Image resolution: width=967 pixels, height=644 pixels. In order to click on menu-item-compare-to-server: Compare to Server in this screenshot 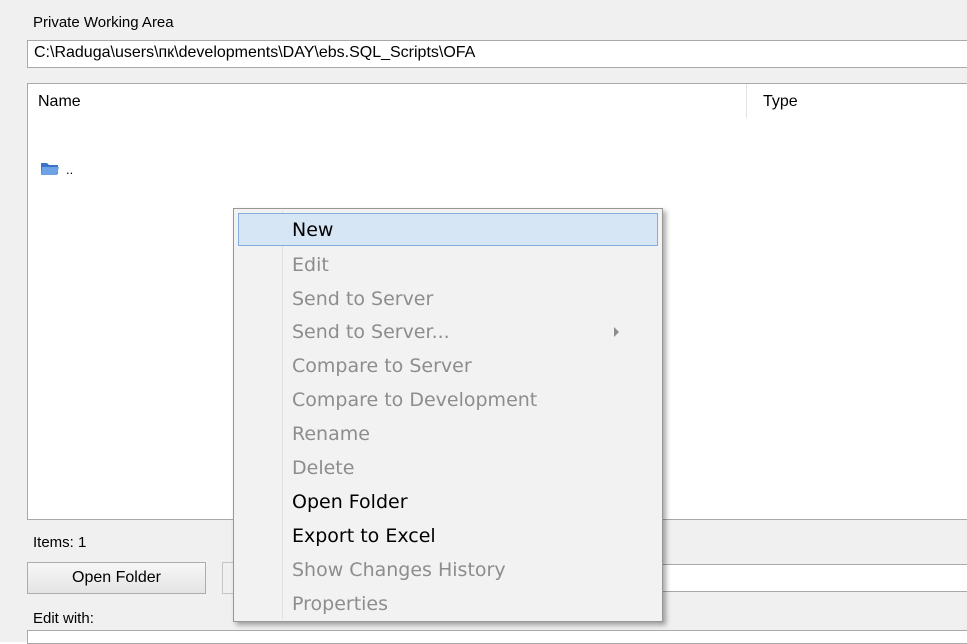, I will do `click(382, 366)`.